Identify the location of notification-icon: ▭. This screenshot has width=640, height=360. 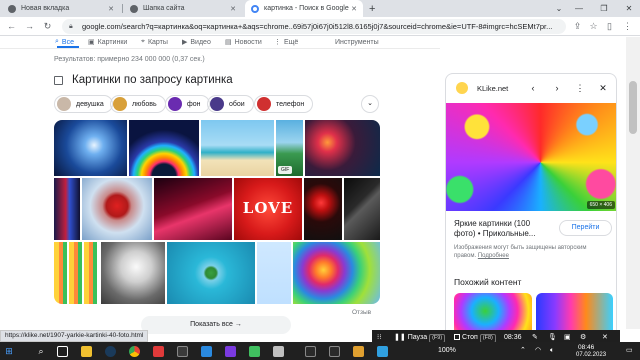
(629, 351).